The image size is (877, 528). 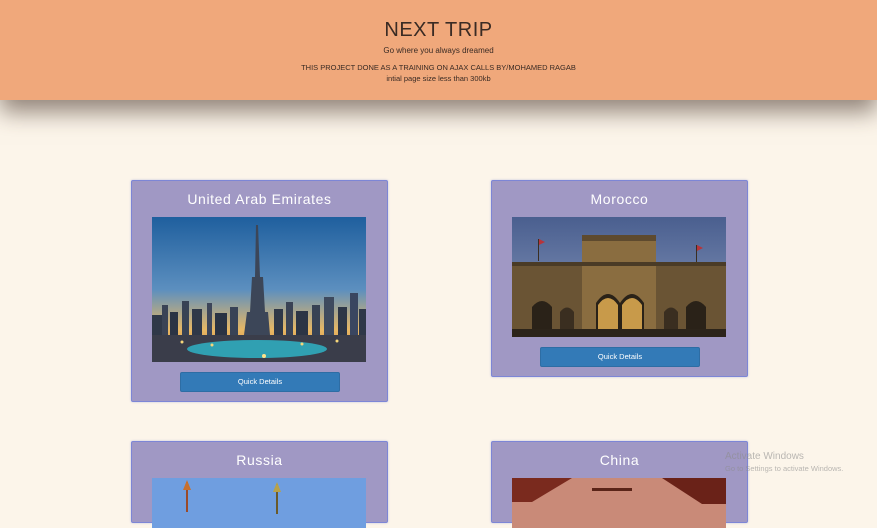 I want to click on page-size-note: intial page size less than 300kb, so click(x=438, y=78).